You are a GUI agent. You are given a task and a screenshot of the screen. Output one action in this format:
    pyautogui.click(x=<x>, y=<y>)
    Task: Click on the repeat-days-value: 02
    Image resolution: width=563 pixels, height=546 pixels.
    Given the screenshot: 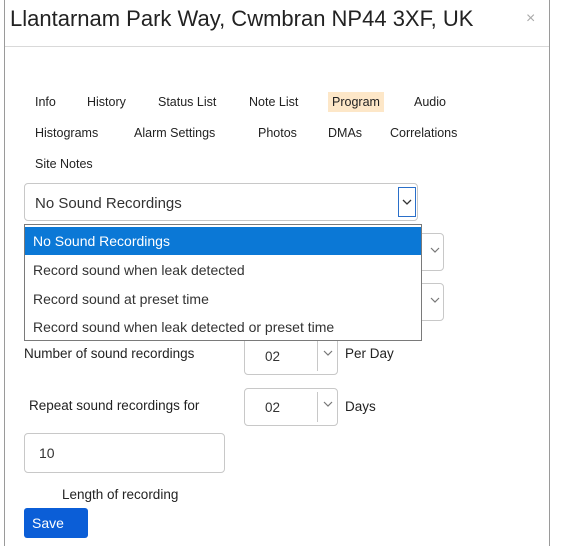 What is the action you would take?
    pyautogui.click(x=273, y=407)
    